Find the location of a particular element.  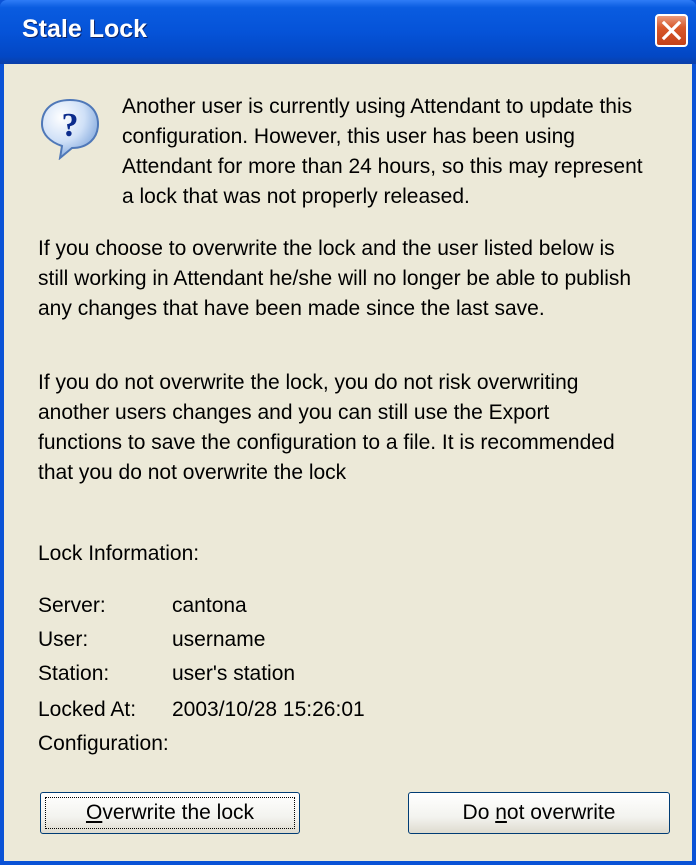

do-not-prefix: Do is located at coordinates (479, 812).